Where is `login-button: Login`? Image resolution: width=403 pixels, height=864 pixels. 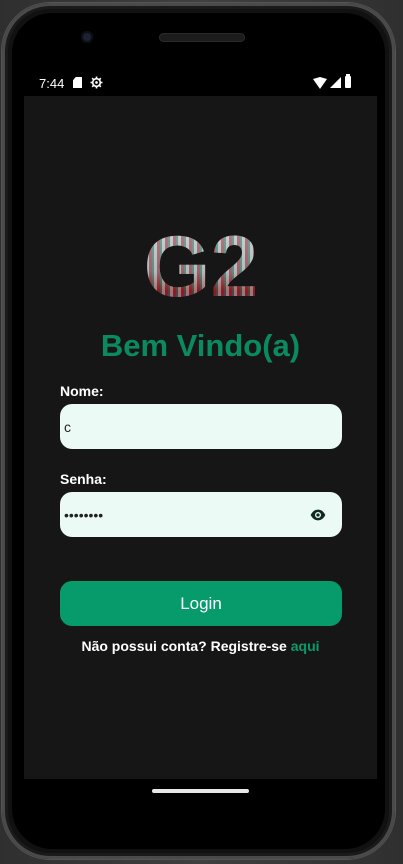
login-button: Login is located at coordinates (201, 603).